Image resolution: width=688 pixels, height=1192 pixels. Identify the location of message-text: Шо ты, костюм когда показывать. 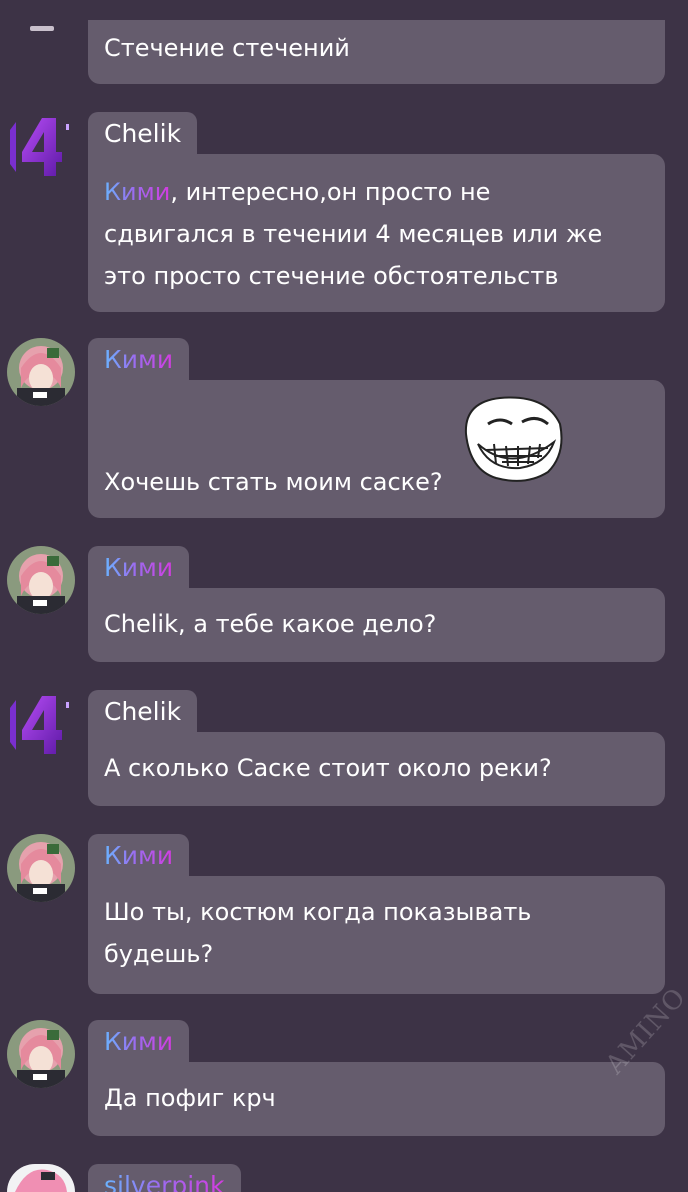
(318, 912).